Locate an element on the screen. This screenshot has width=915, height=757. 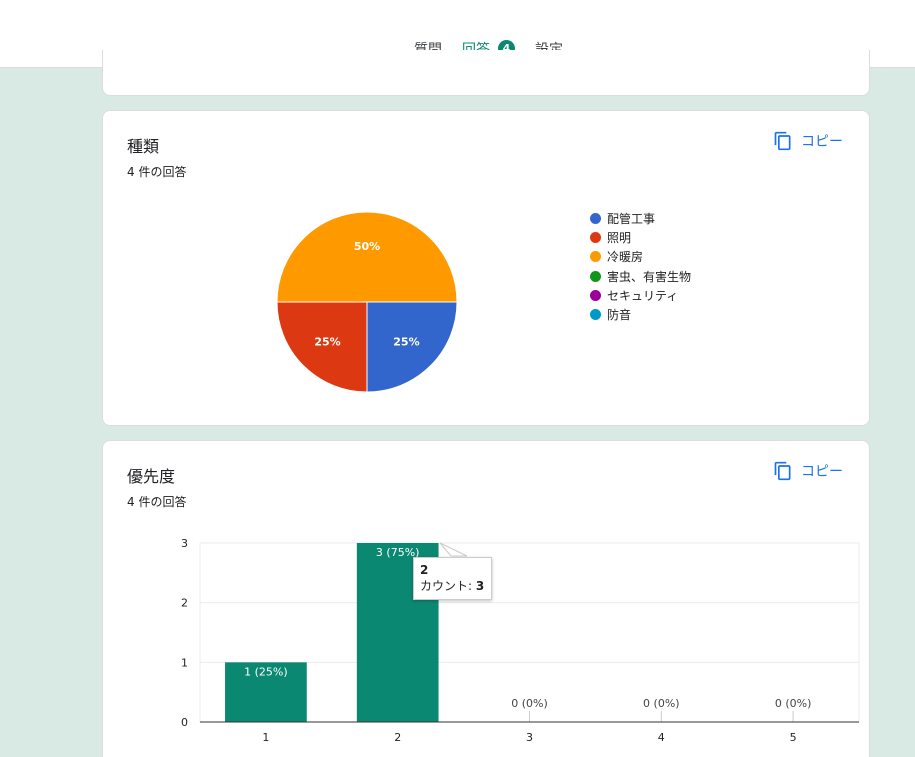
legend-label: 防音 is located at coordinates (619, 315).